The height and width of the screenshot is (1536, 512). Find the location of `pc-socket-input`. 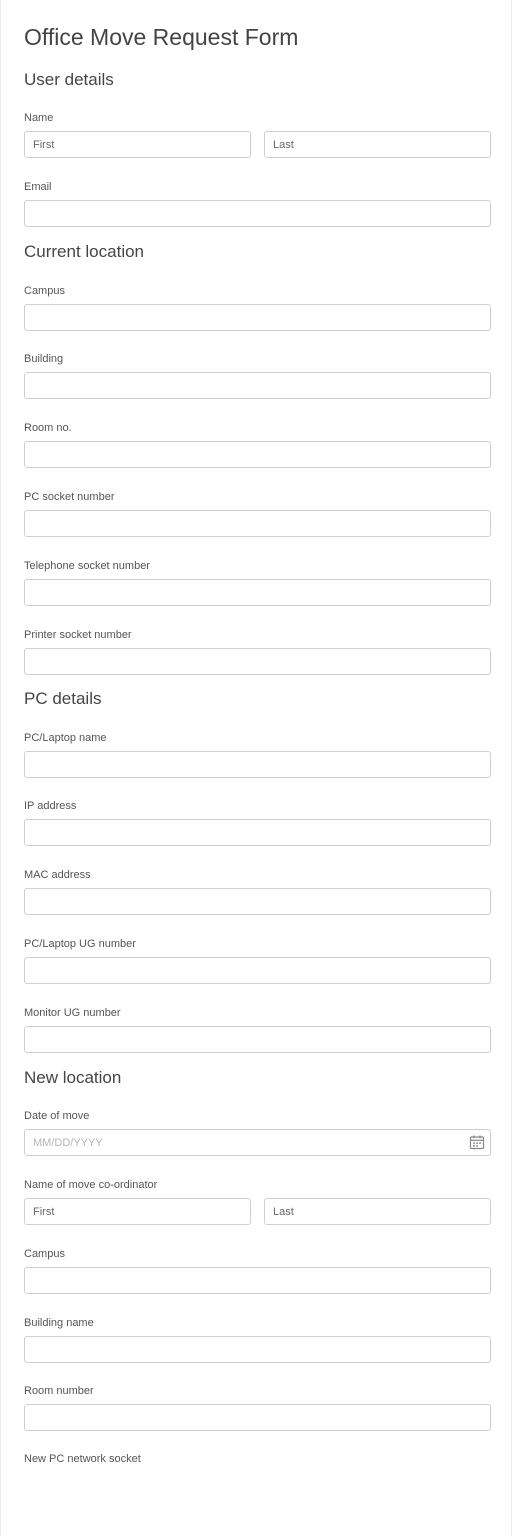

pc-socket-input is located at coordinates (257, 523).